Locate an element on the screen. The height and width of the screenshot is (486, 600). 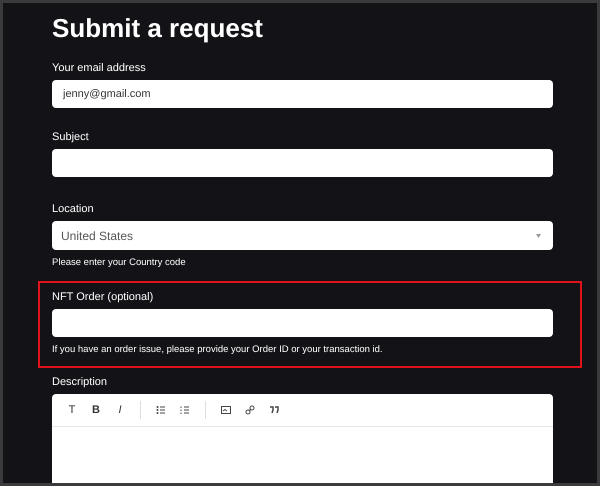
link-icon is located at coordinates (250, 410).